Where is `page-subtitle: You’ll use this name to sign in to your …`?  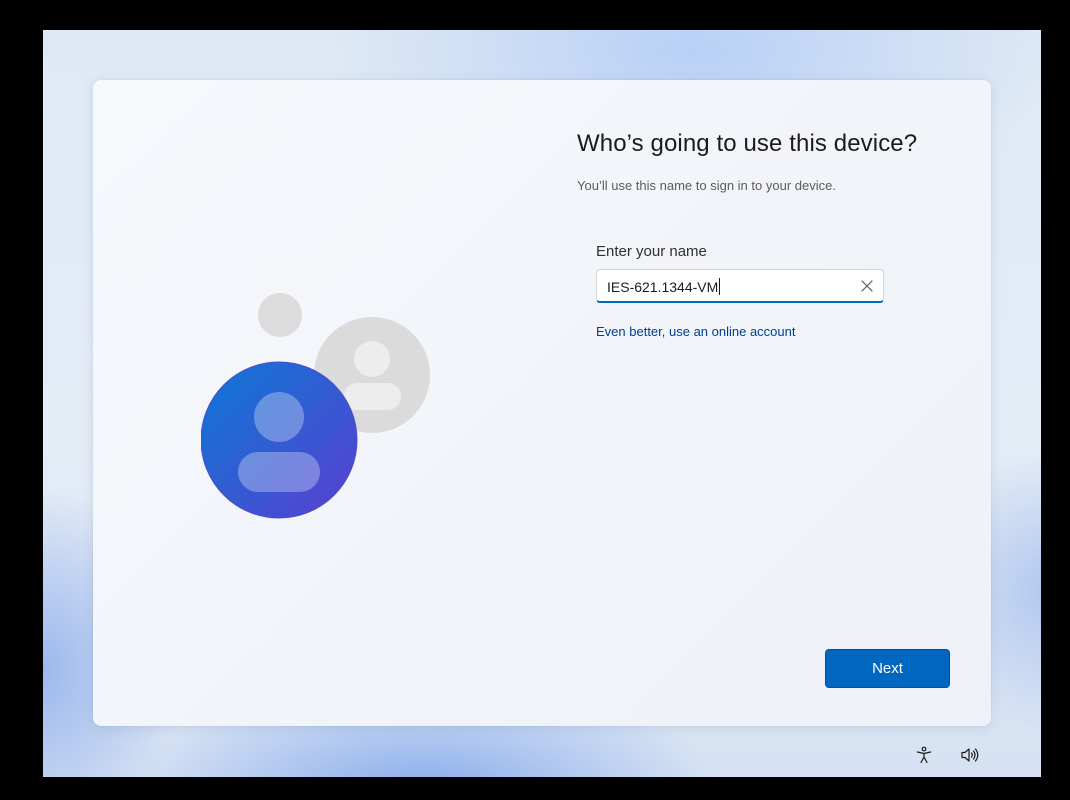
page-subtitle: You’ll use this name to sign in to your … is located at coordinates (706, 185).